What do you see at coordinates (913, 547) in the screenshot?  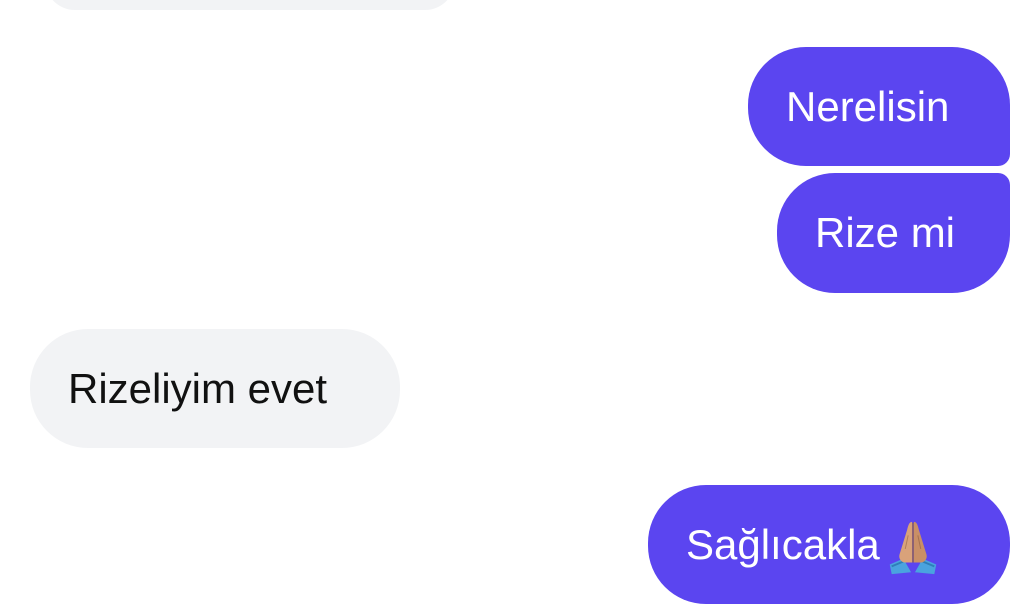 I see `folded-hands-icon` at bounding box center [913, 547].